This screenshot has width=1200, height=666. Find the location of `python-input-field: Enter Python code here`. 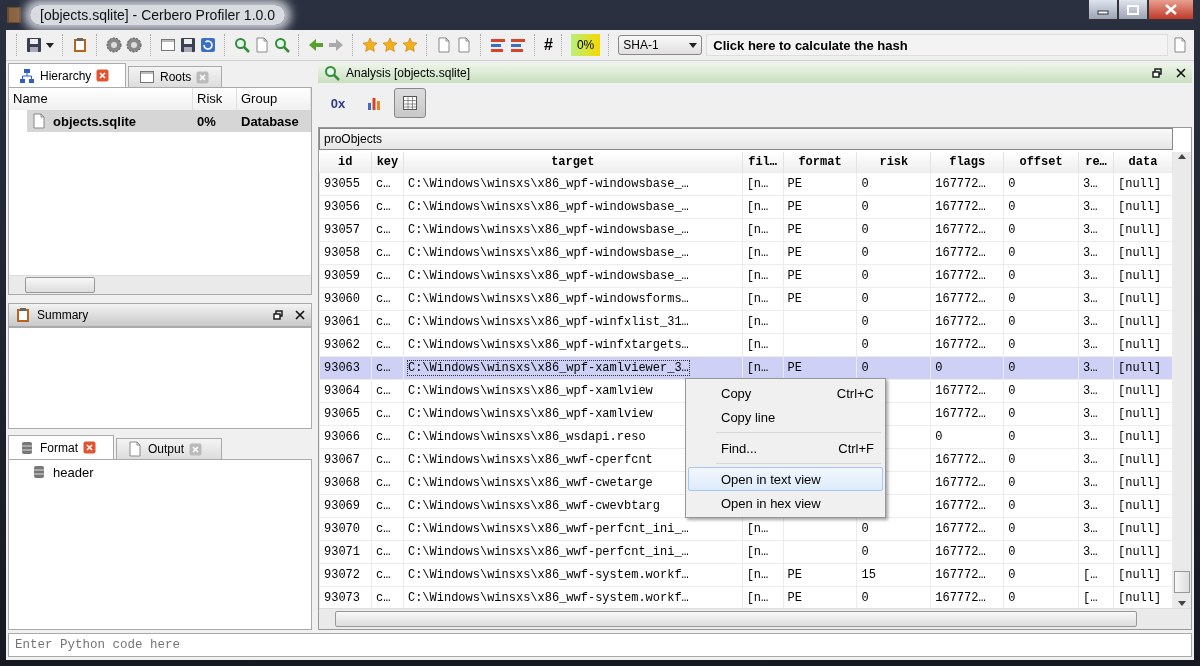

python-input-field: Enter Python code here is located at coordinates (600, 645).